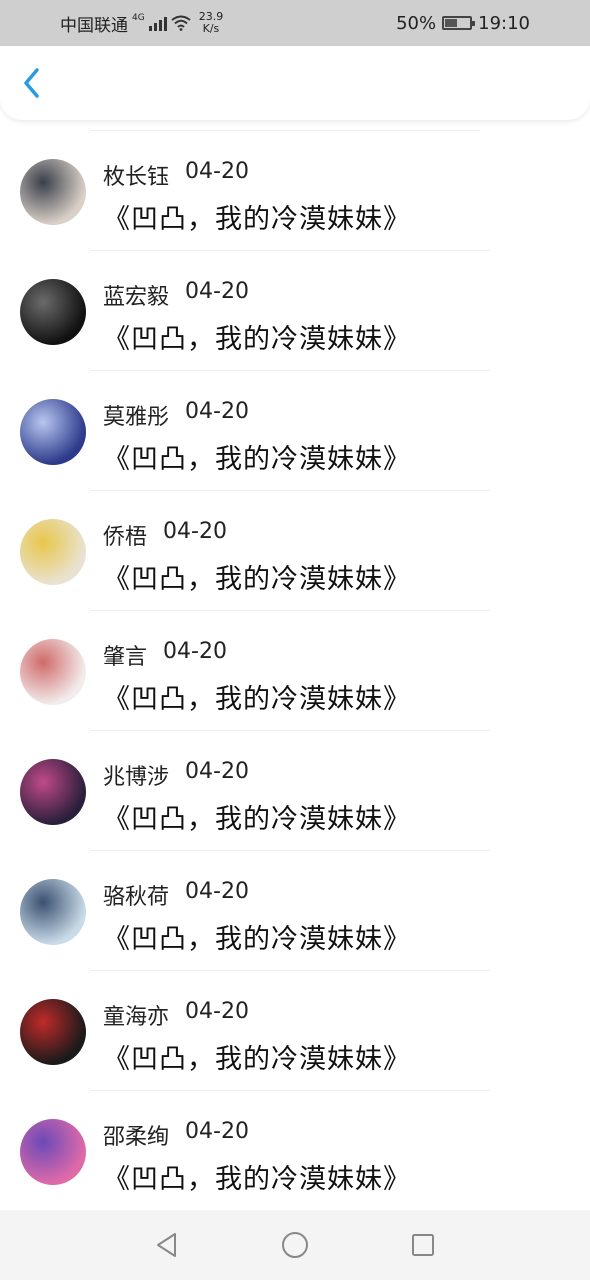 Image resolution: width=590 pixels, height=1280 pixels. I want to click on nav-home-button, so click(295, 1245).